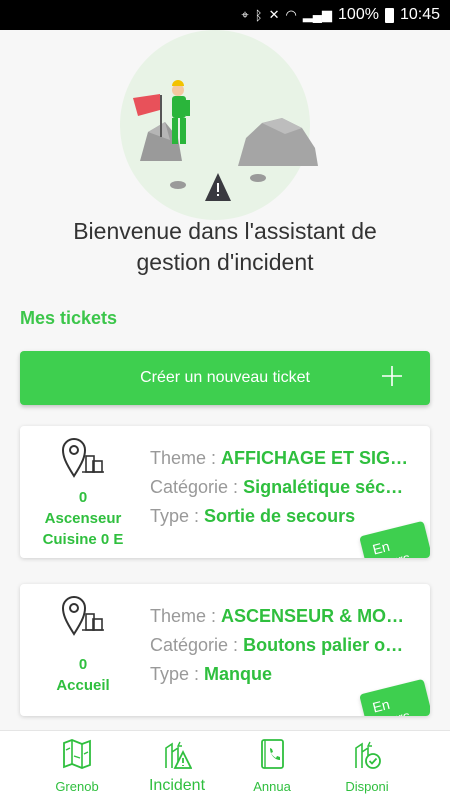  Describe the element at coordinates (291, 14) in the screenshot. I see `wifi-icon: ◠` at that location.